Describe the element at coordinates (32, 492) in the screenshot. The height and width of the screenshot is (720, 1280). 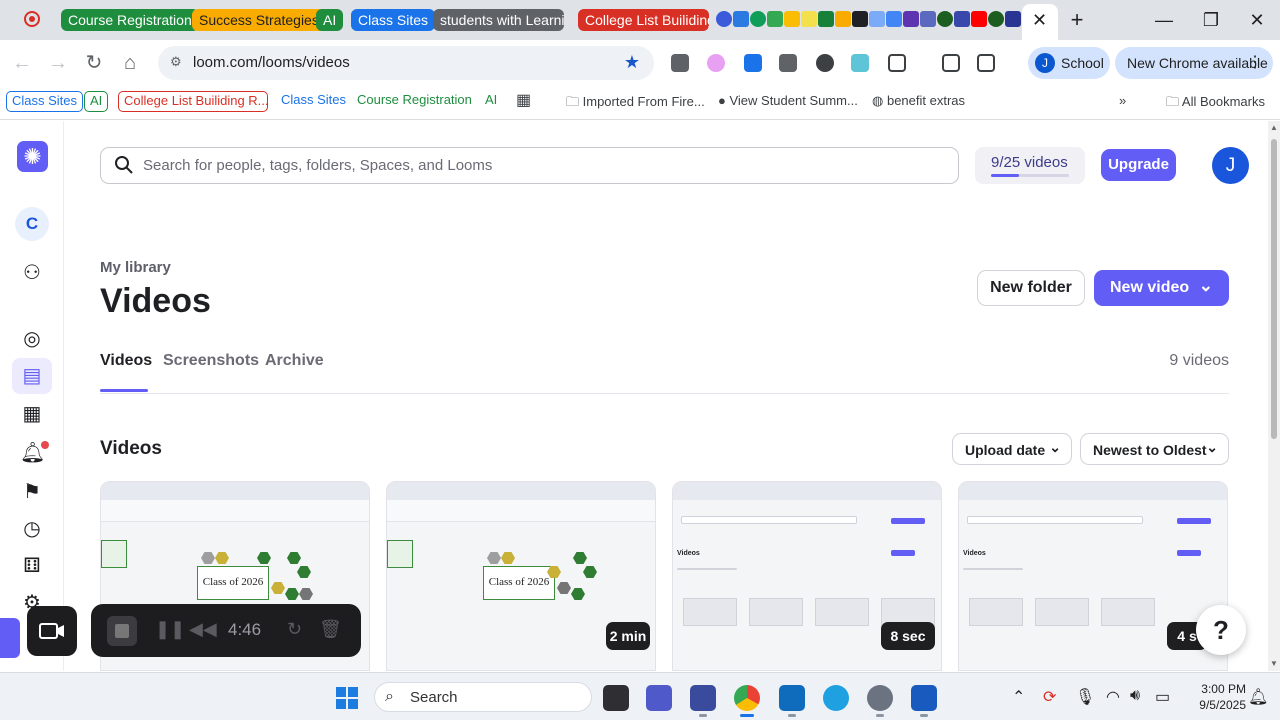
I see `bookmark-icon: ⚑` at that location.